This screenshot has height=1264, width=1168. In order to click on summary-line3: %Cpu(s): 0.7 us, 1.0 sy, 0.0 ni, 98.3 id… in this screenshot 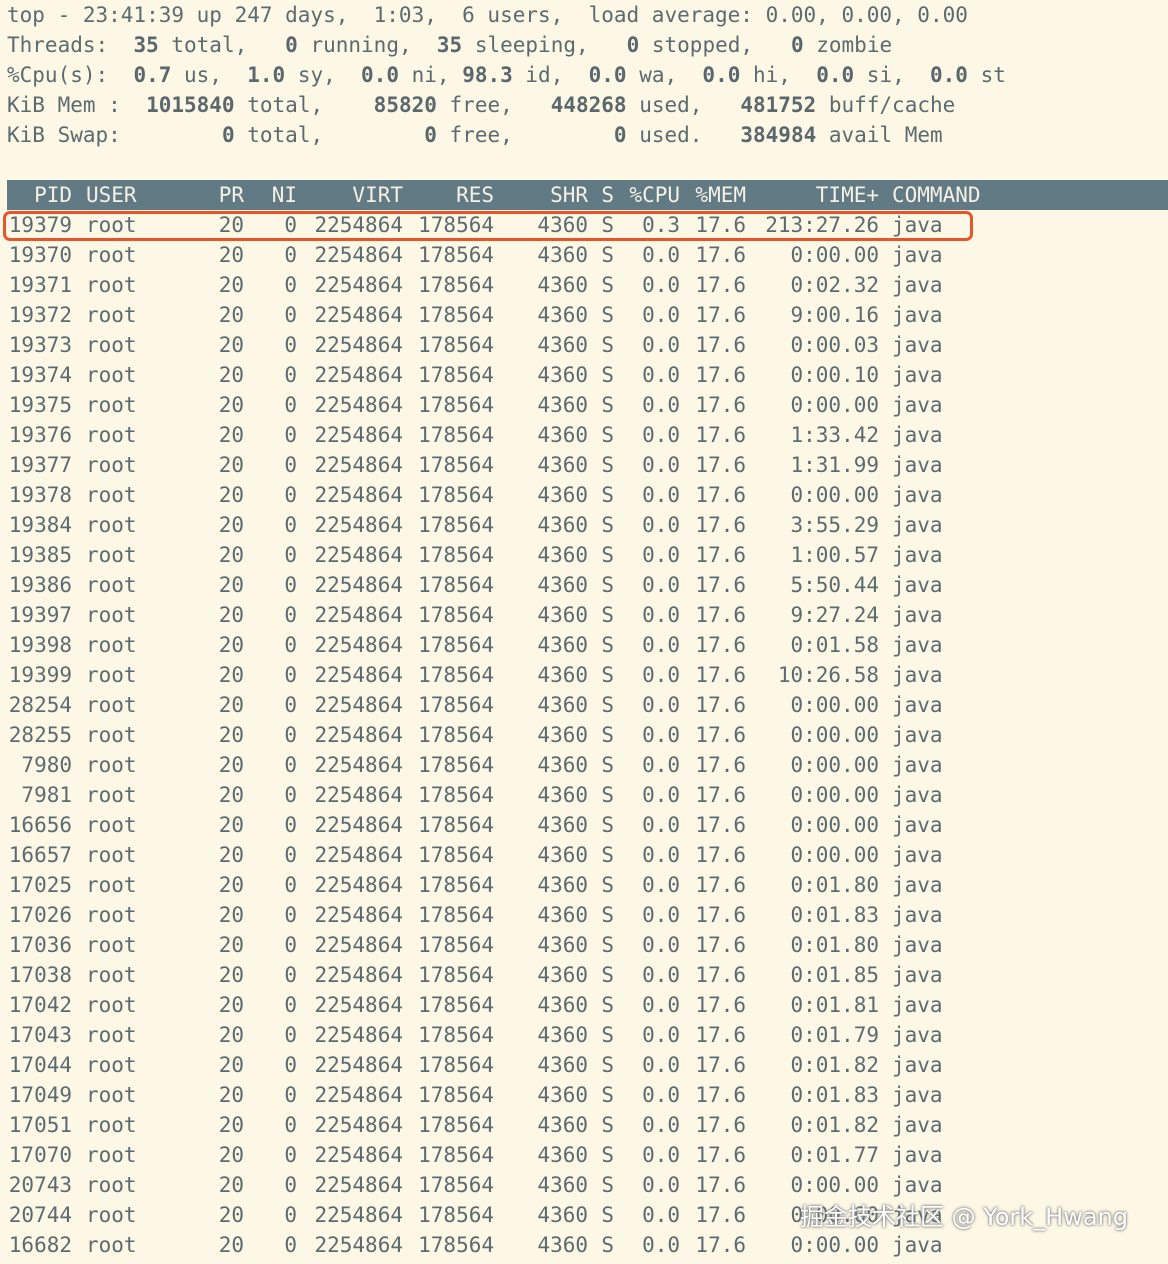, I will do `click(506, 75)`.